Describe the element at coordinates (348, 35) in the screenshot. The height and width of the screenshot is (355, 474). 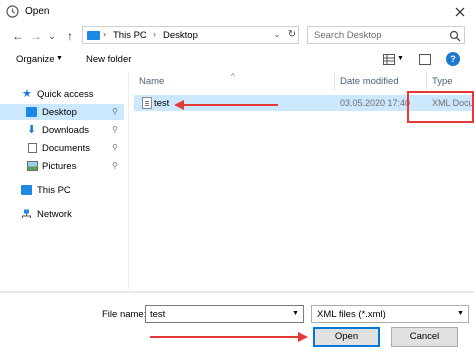
I see `search-placeholder: Search Desktop` at that location.